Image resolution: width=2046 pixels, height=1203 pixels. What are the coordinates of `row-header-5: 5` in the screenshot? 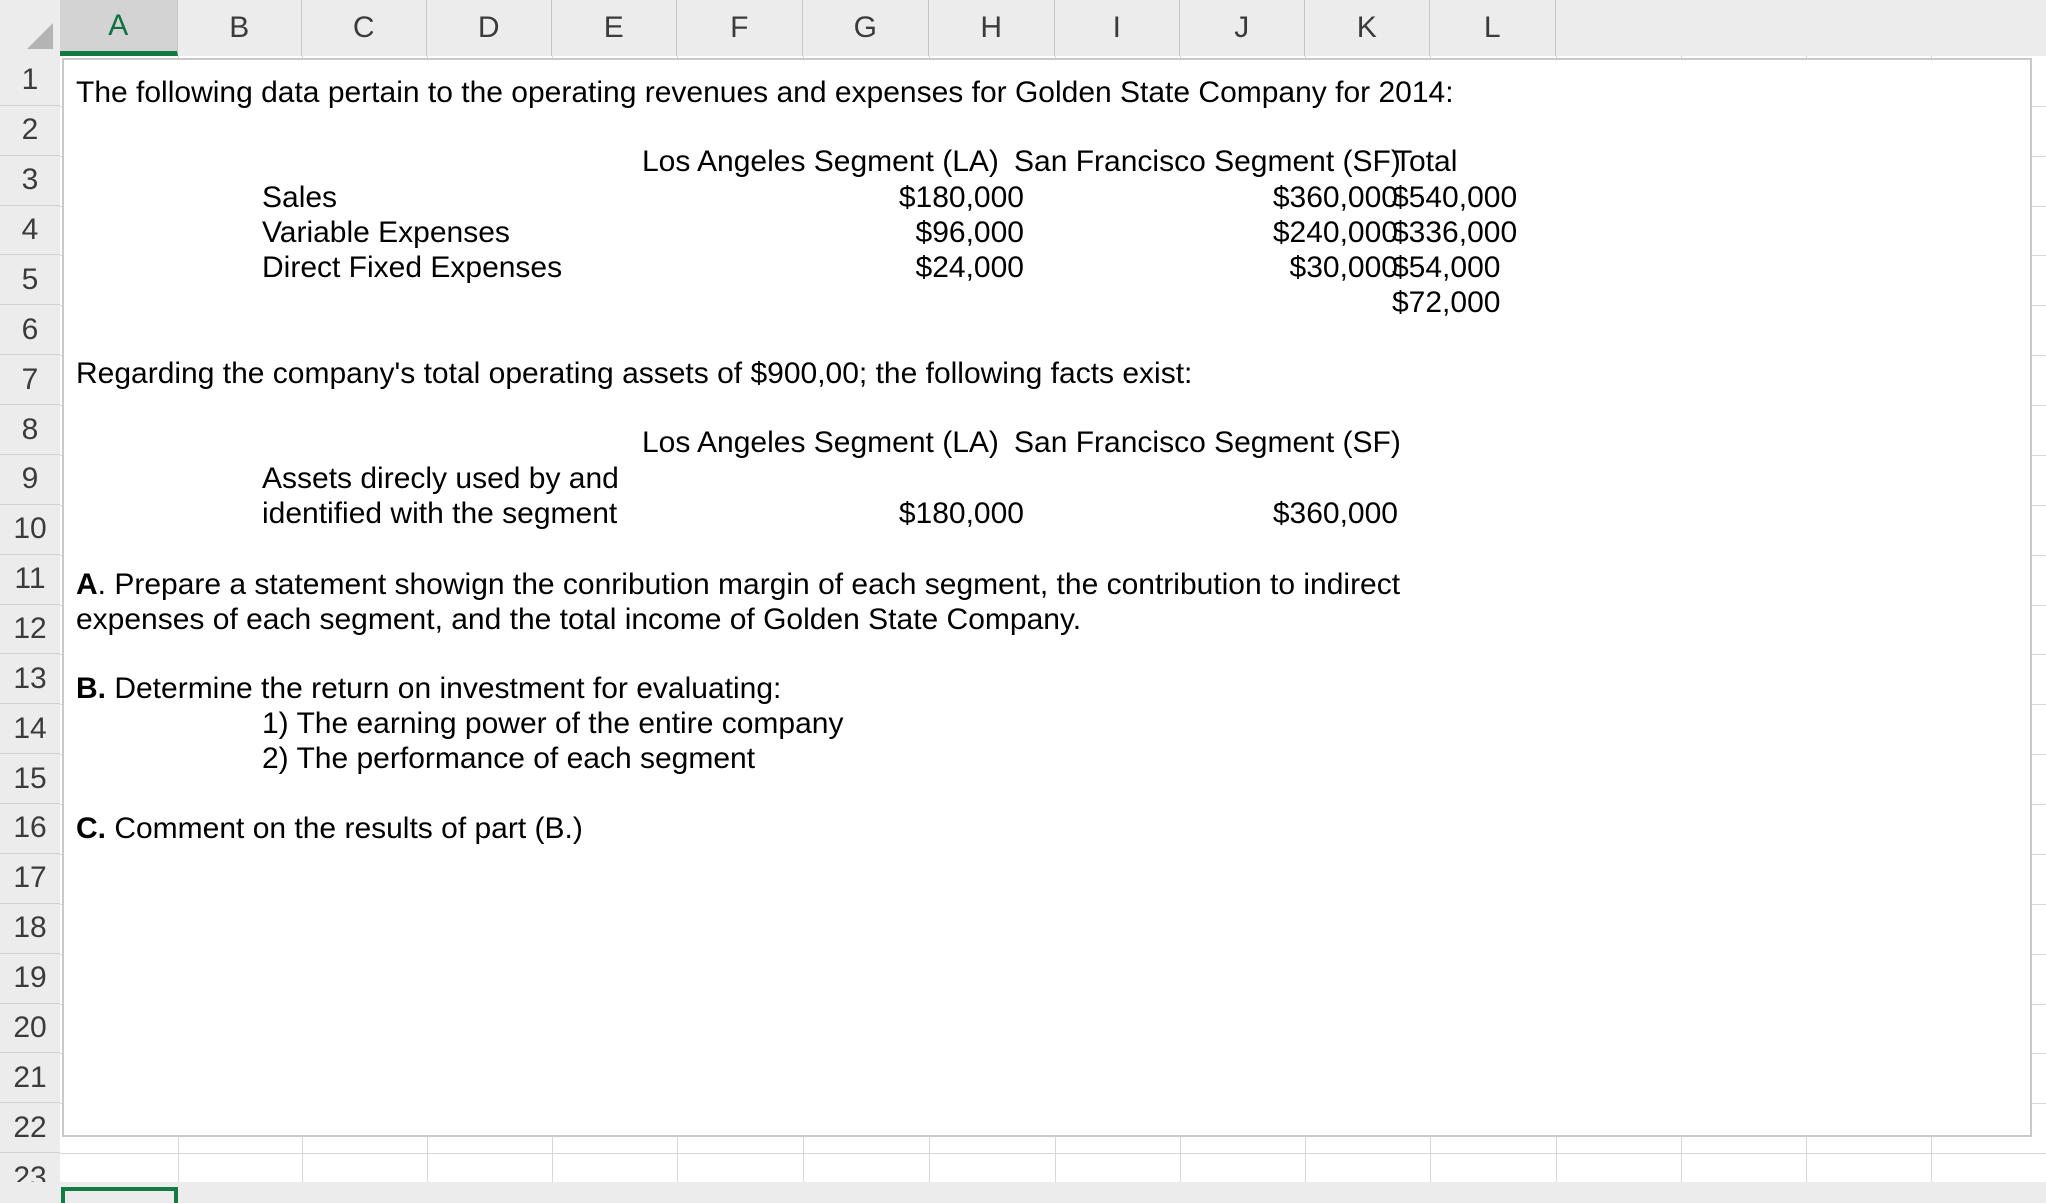 It's located at (30, 280).